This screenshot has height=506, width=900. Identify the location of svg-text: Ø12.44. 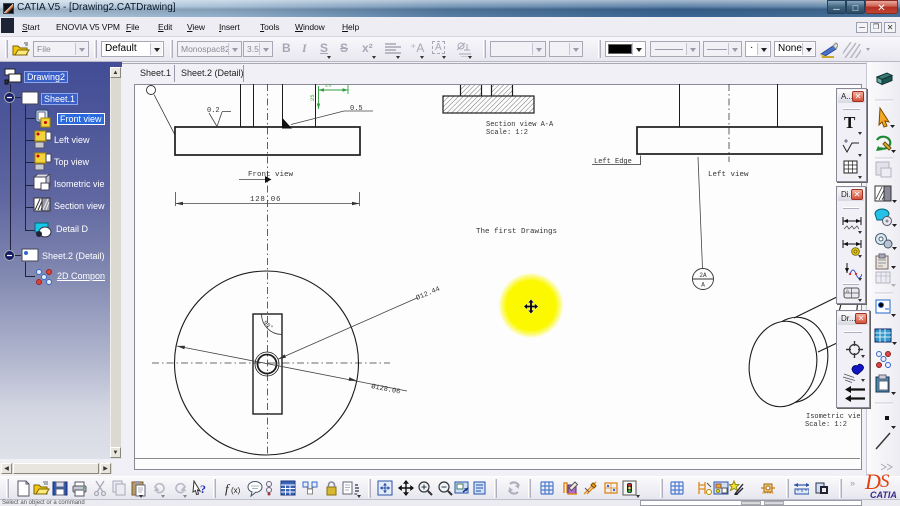
(428, 294).